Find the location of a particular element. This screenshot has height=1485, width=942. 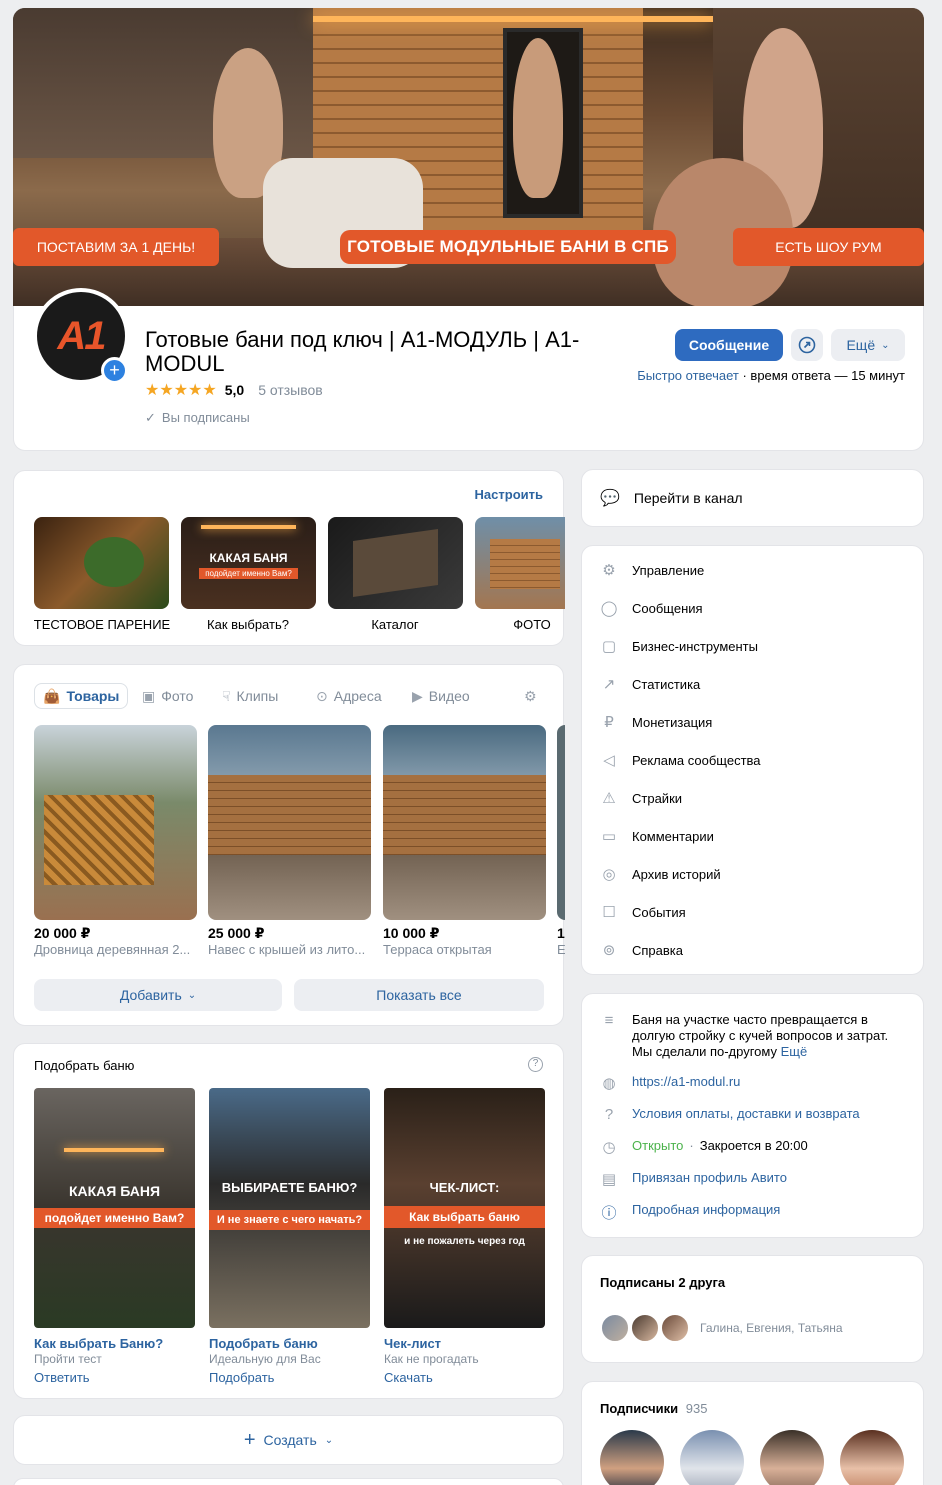

location-icon: ⊙ is located at coordinates (322, 695).